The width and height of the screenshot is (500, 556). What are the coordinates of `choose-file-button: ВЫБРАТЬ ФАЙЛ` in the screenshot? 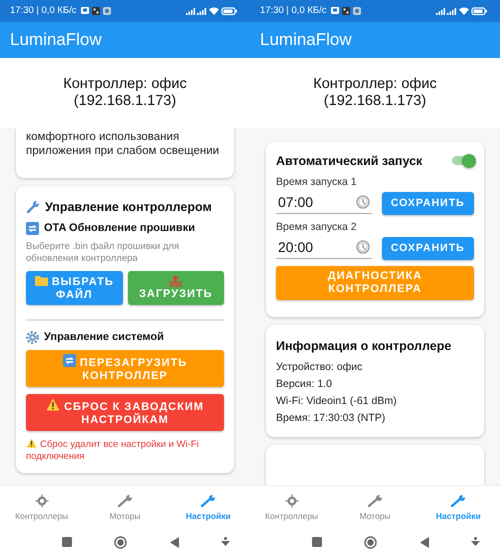 It's located at (74, 287).